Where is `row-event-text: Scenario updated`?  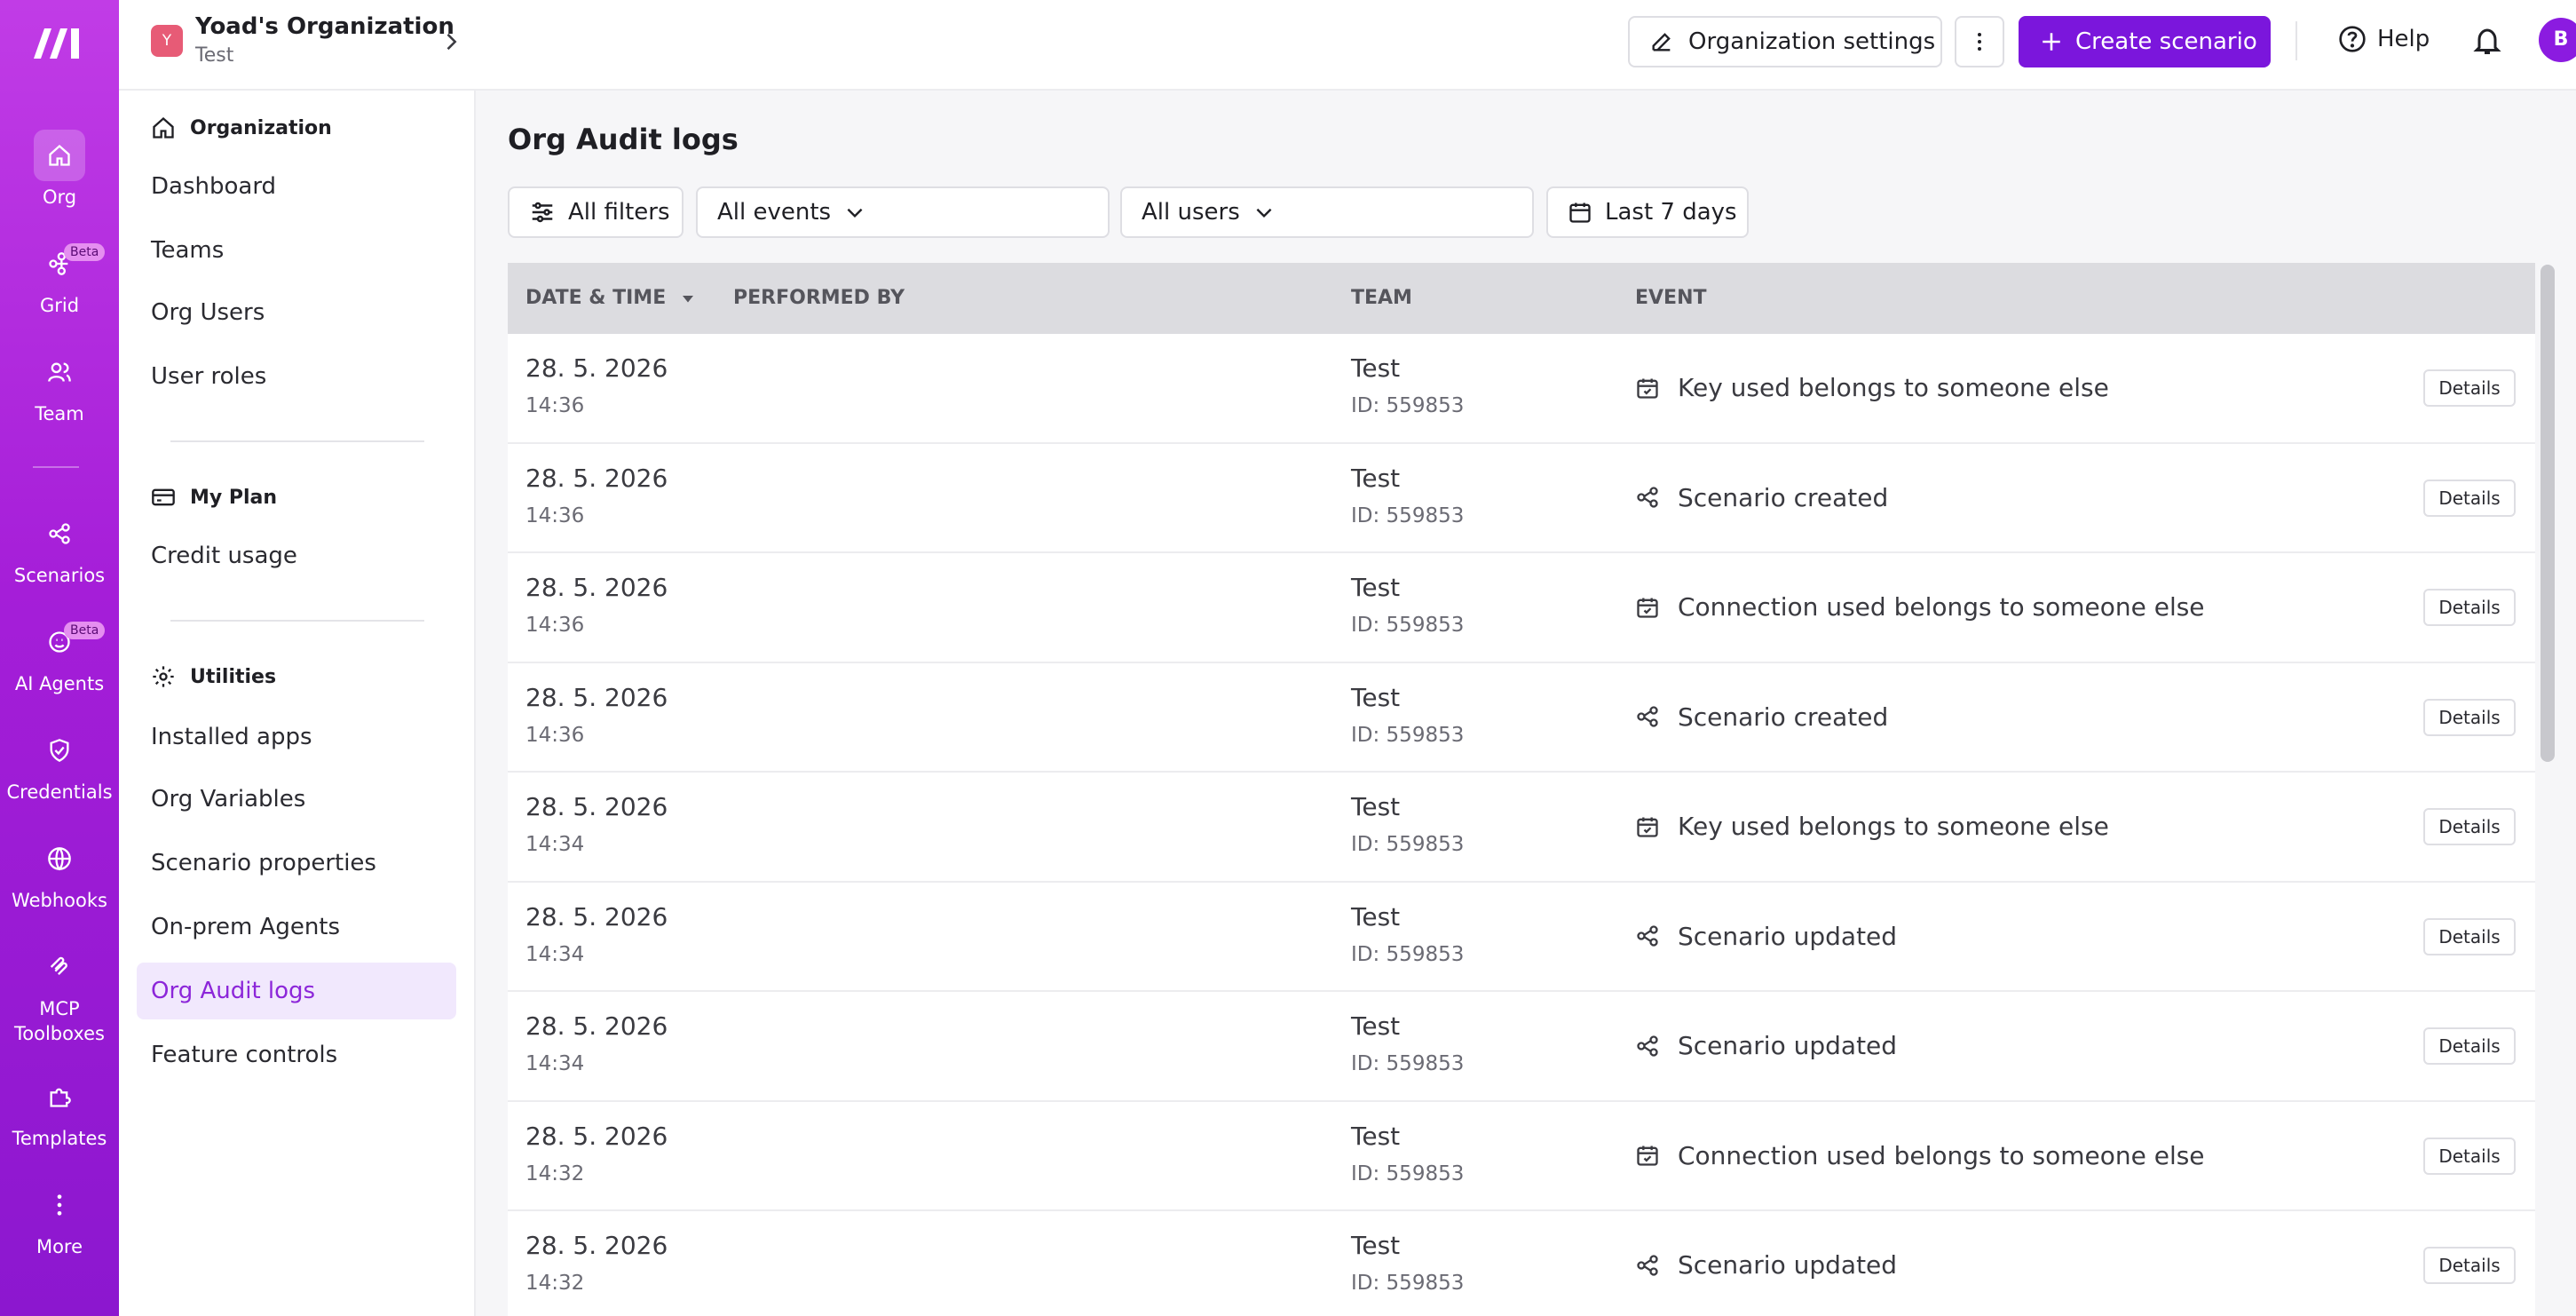 row-event-text: Scenario updated is located at coordinates (1788, 936).